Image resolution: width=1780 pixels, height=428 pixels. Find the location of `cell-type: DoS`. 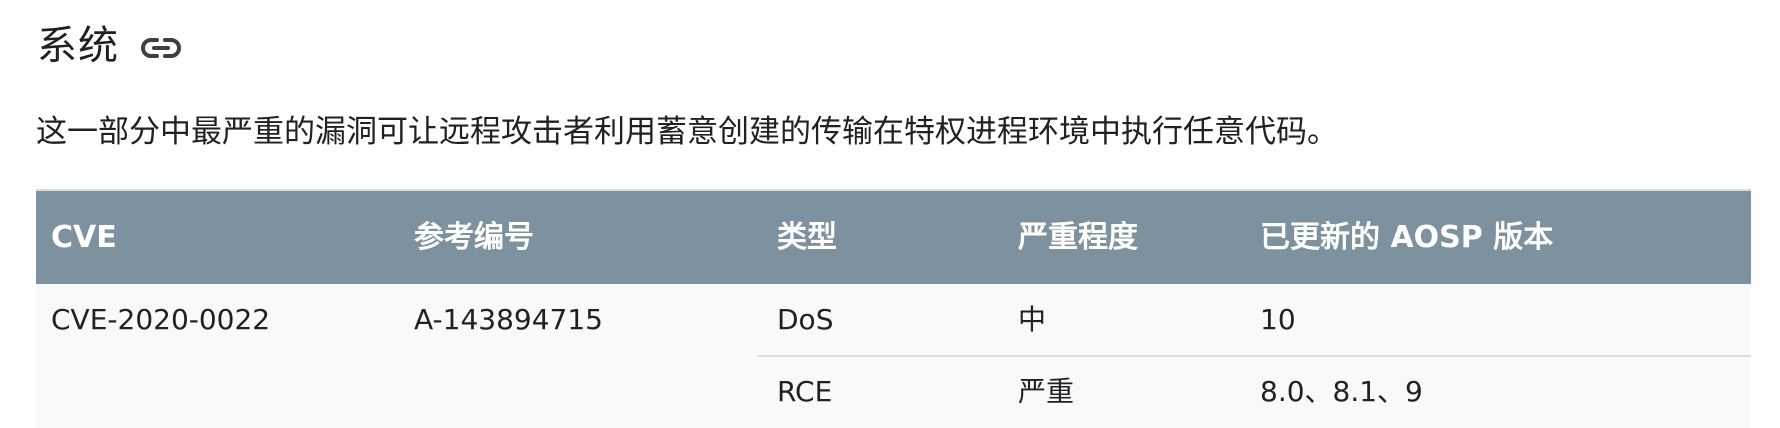

cell-type: DoS is located at coordinates (805, 319).